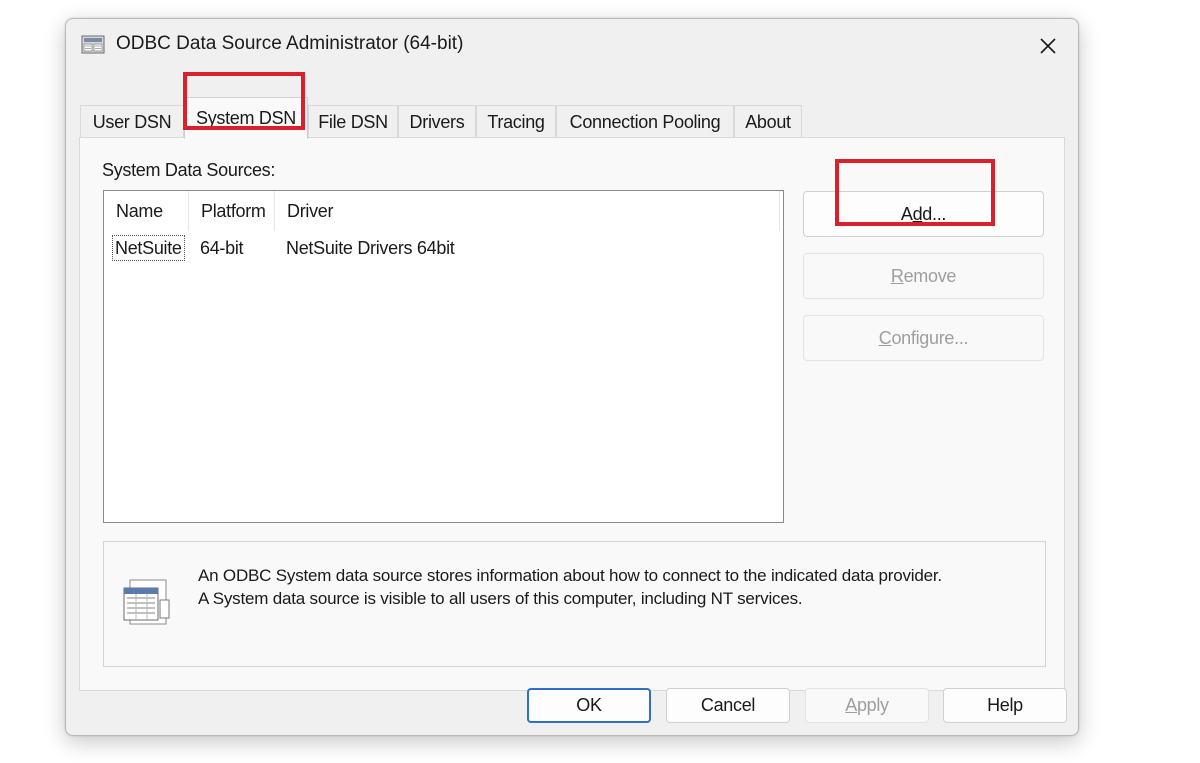  Describe the element at coordinates (768, 121) in the screenshot. I see `tab-about: About` at that location.